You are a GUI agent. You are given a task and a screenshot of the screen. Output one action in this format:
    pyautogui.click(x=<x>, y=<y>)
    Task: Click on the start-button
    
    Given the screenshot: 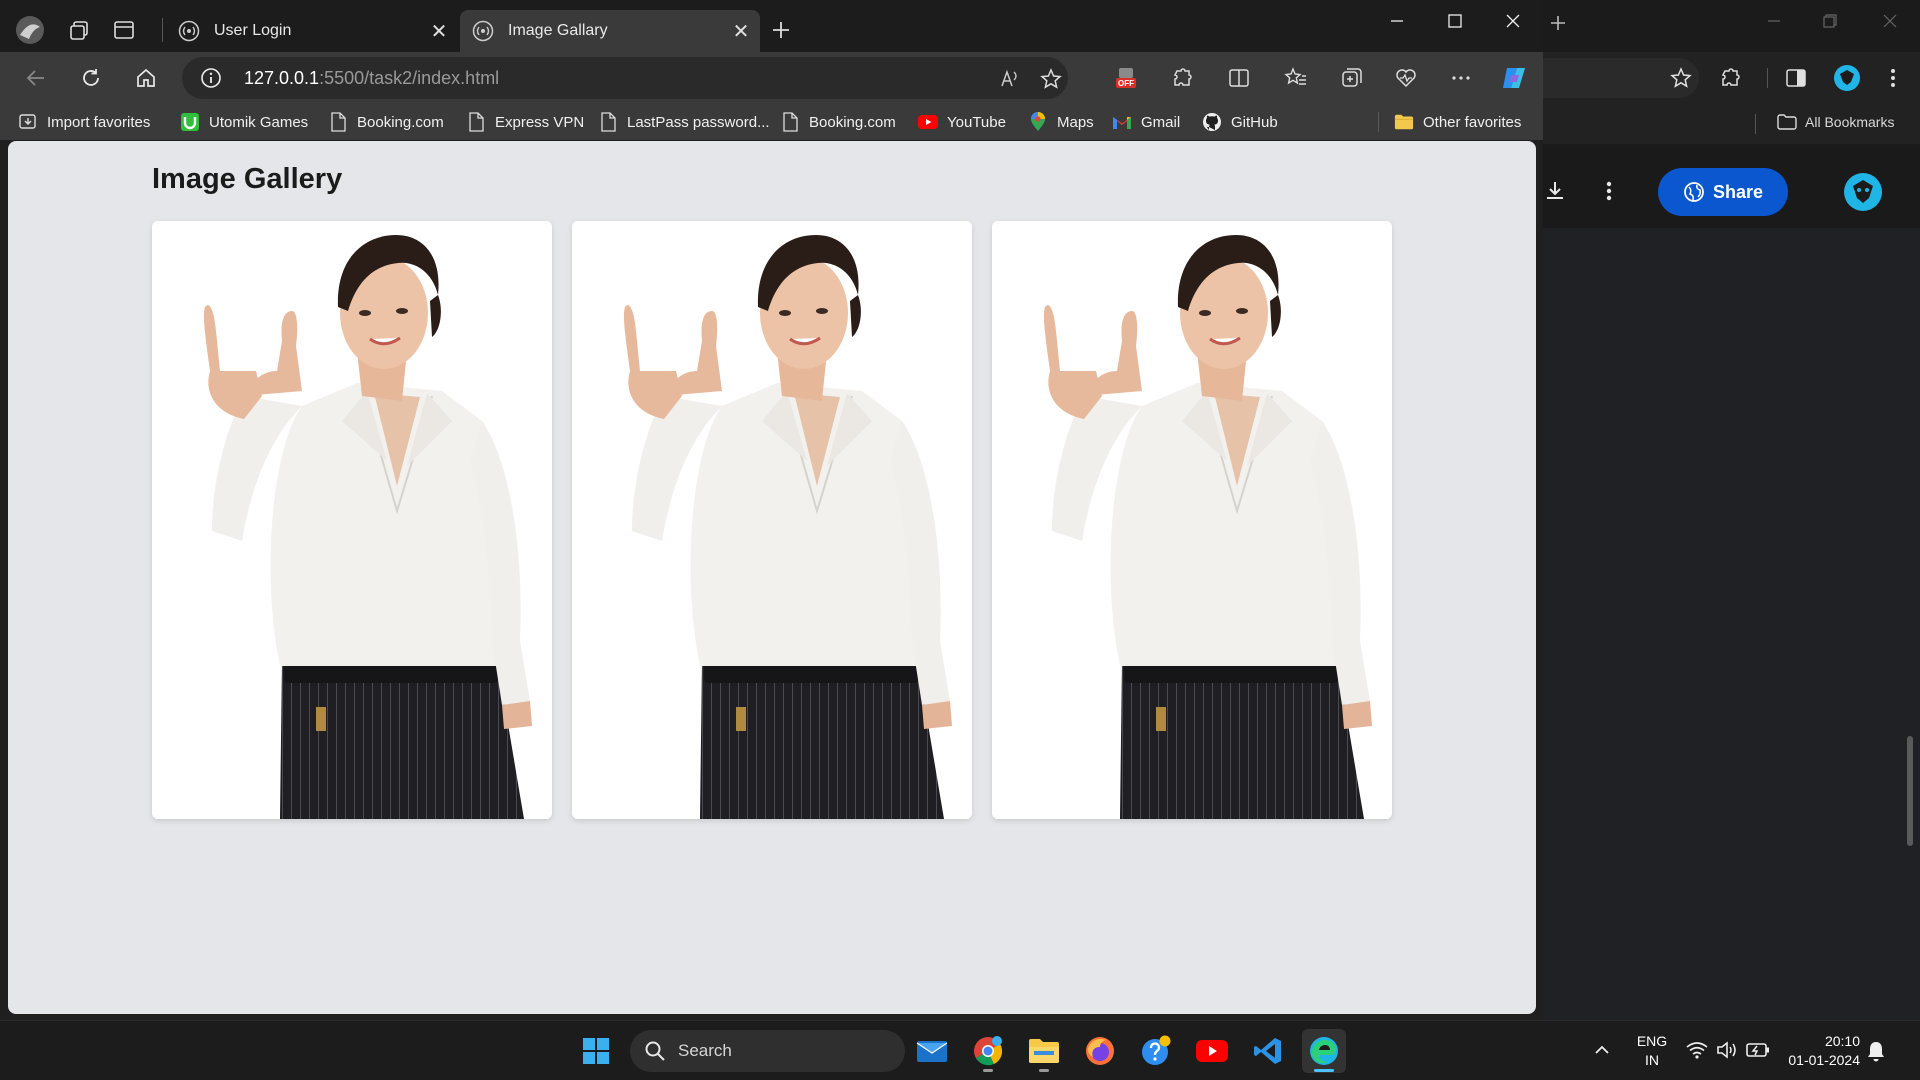 What is the action you would take?
    pyautogui.click(x=596, y=1051)
    